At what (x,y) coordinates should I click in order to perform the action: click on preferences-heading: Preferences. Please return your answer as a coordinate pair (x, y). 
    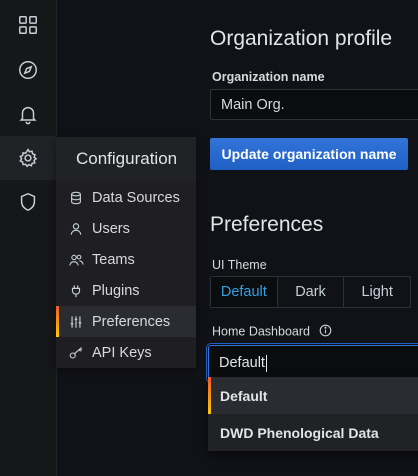
    Looking at the image, I should click on (267, 224).